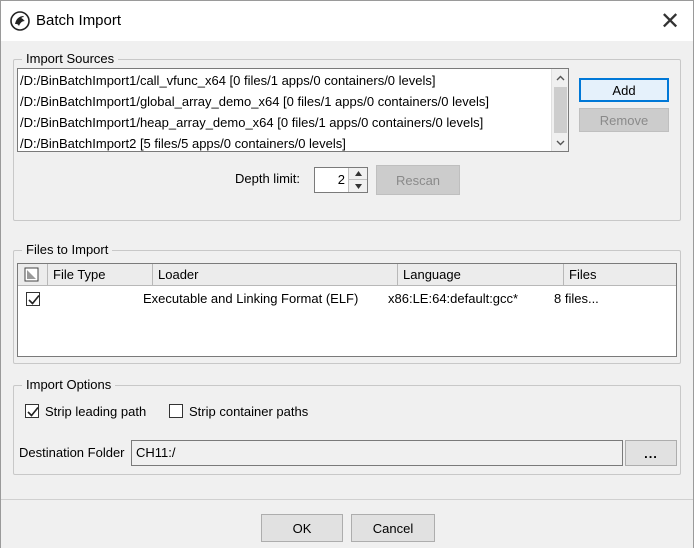 This screenshot has width=694, height=548. What do you see at coordinates (377, 453) in the screenshot?
I see `destination-folder-field: CH11:/` at bounding box center [377, 453].